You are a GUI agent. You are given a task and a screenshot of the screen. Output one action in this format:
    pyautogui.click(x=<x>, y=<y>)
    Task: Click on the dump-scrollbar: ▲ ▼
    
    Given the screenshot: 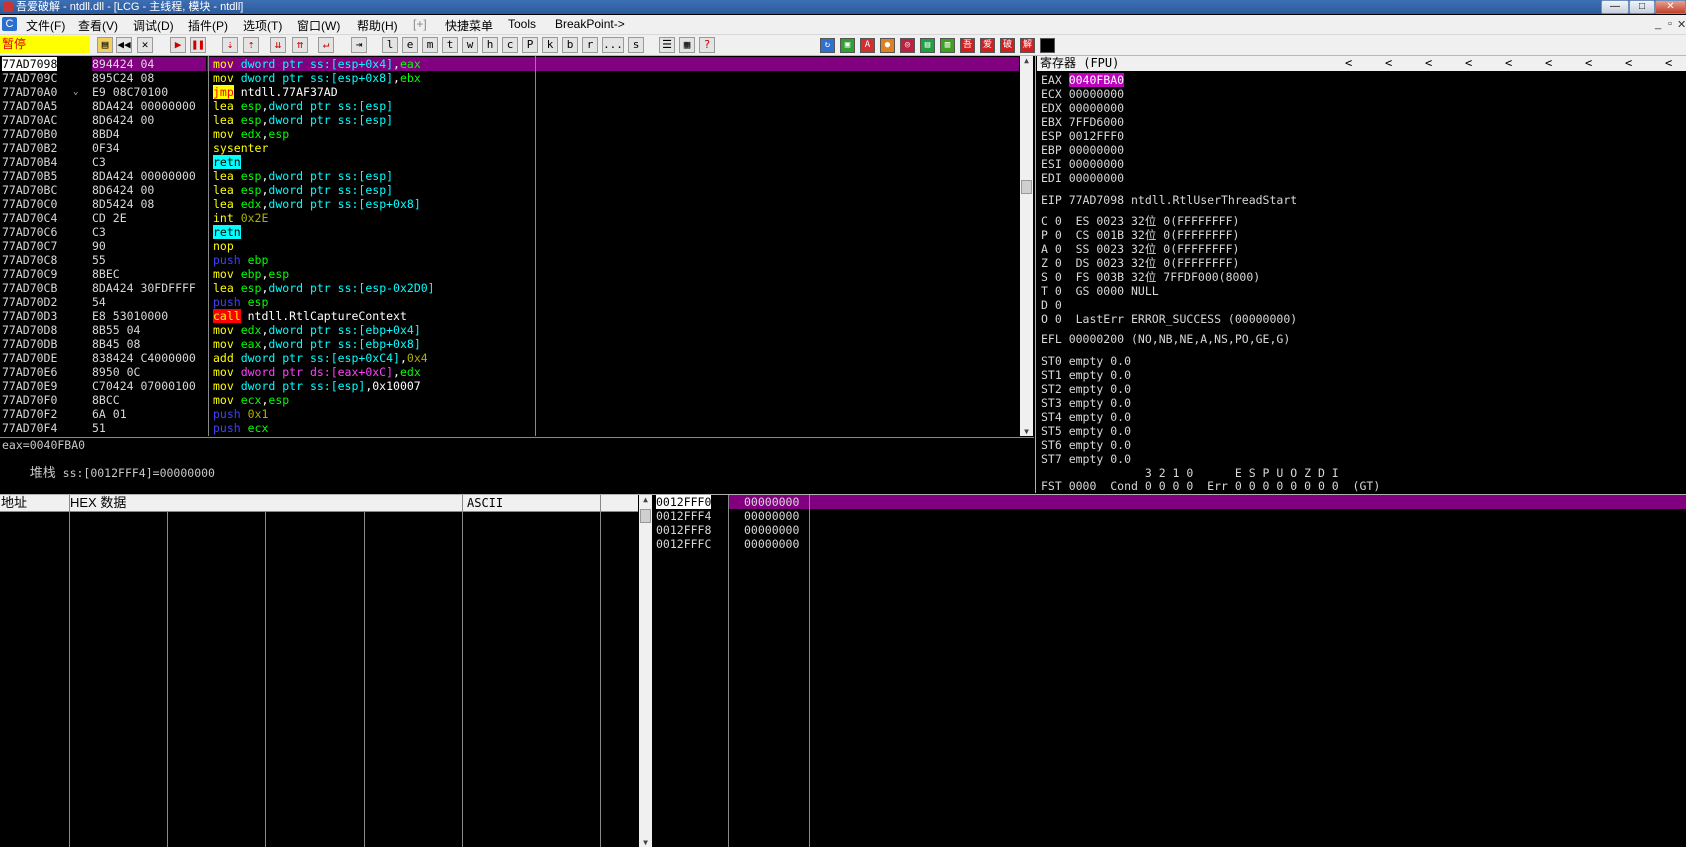 What is the action you would take?
    pyautogui.click(x=645, y=671)
    